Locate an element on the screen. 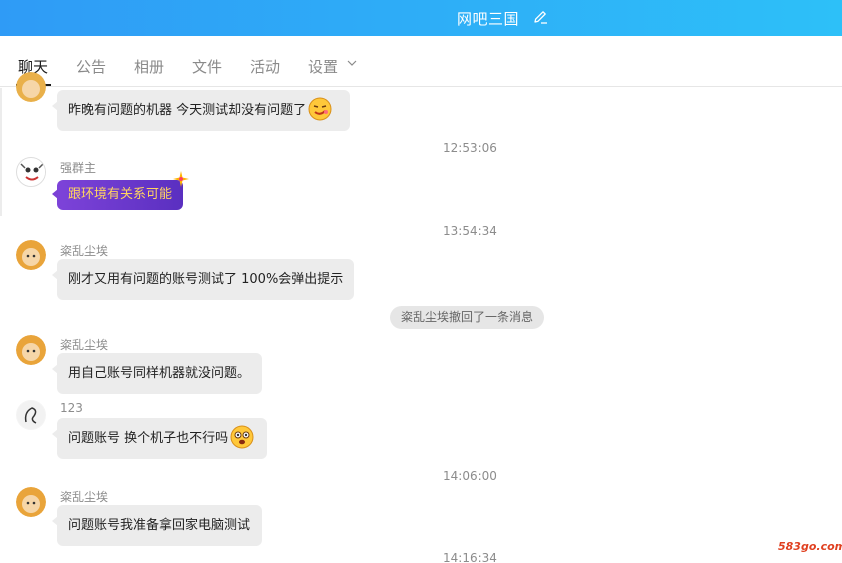 The width and height of the screenshot is (842, 563). message-bubble: 跟环境有关系可能 is located at coordinates (117, 195).